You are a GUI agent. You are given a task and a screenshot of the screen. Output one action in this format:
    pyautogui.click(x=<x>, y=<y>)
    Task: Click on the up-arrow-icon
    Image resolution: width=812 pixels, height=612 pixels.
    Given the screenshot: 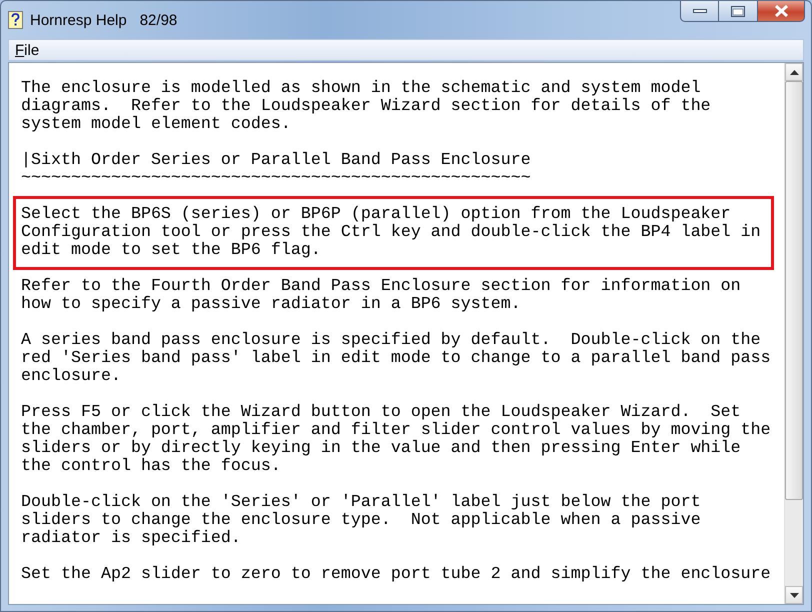 What is the action you would take?
    pyautogui.click(x=794, y=72)
    